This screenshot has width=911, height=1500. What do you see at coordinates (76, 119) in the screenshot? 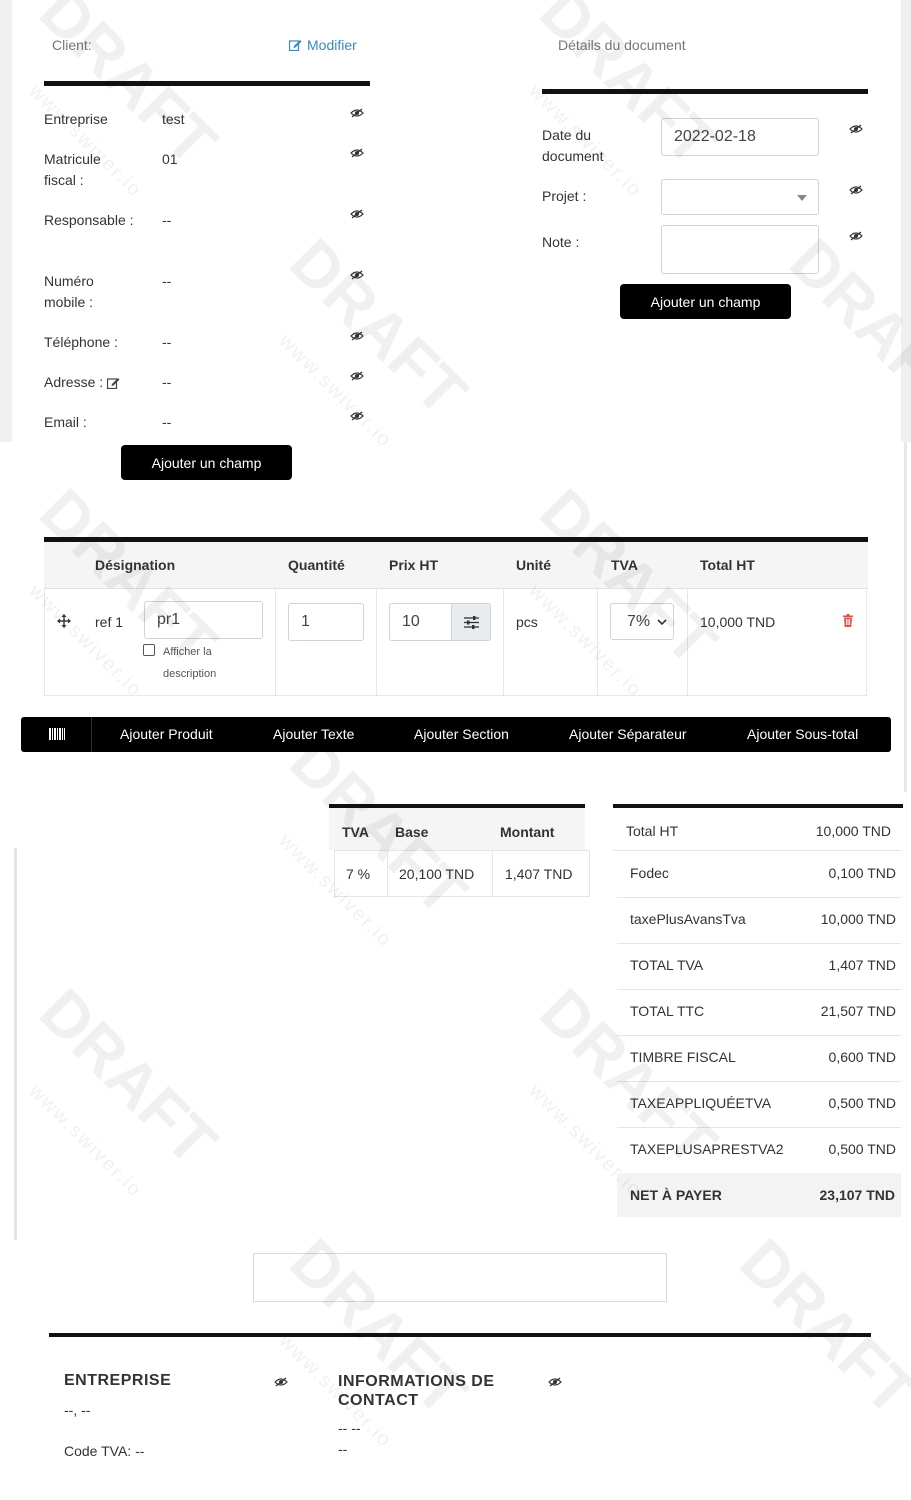
I see `client-field-label: Entreprise` at bounding box center [76, 119].